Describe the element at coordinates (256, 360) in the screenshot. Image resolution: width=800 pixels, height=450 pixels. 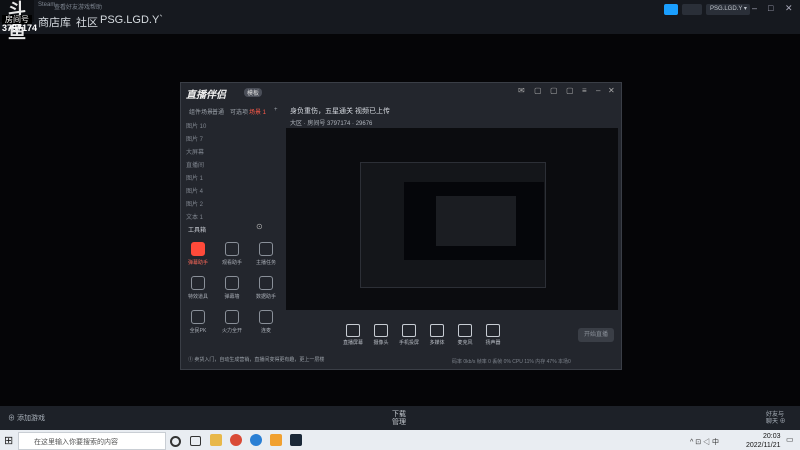
I see `tip-banner: ① 卖货入门，自动生成营销，直播间变得更有趣，更上一层楼` at that location.